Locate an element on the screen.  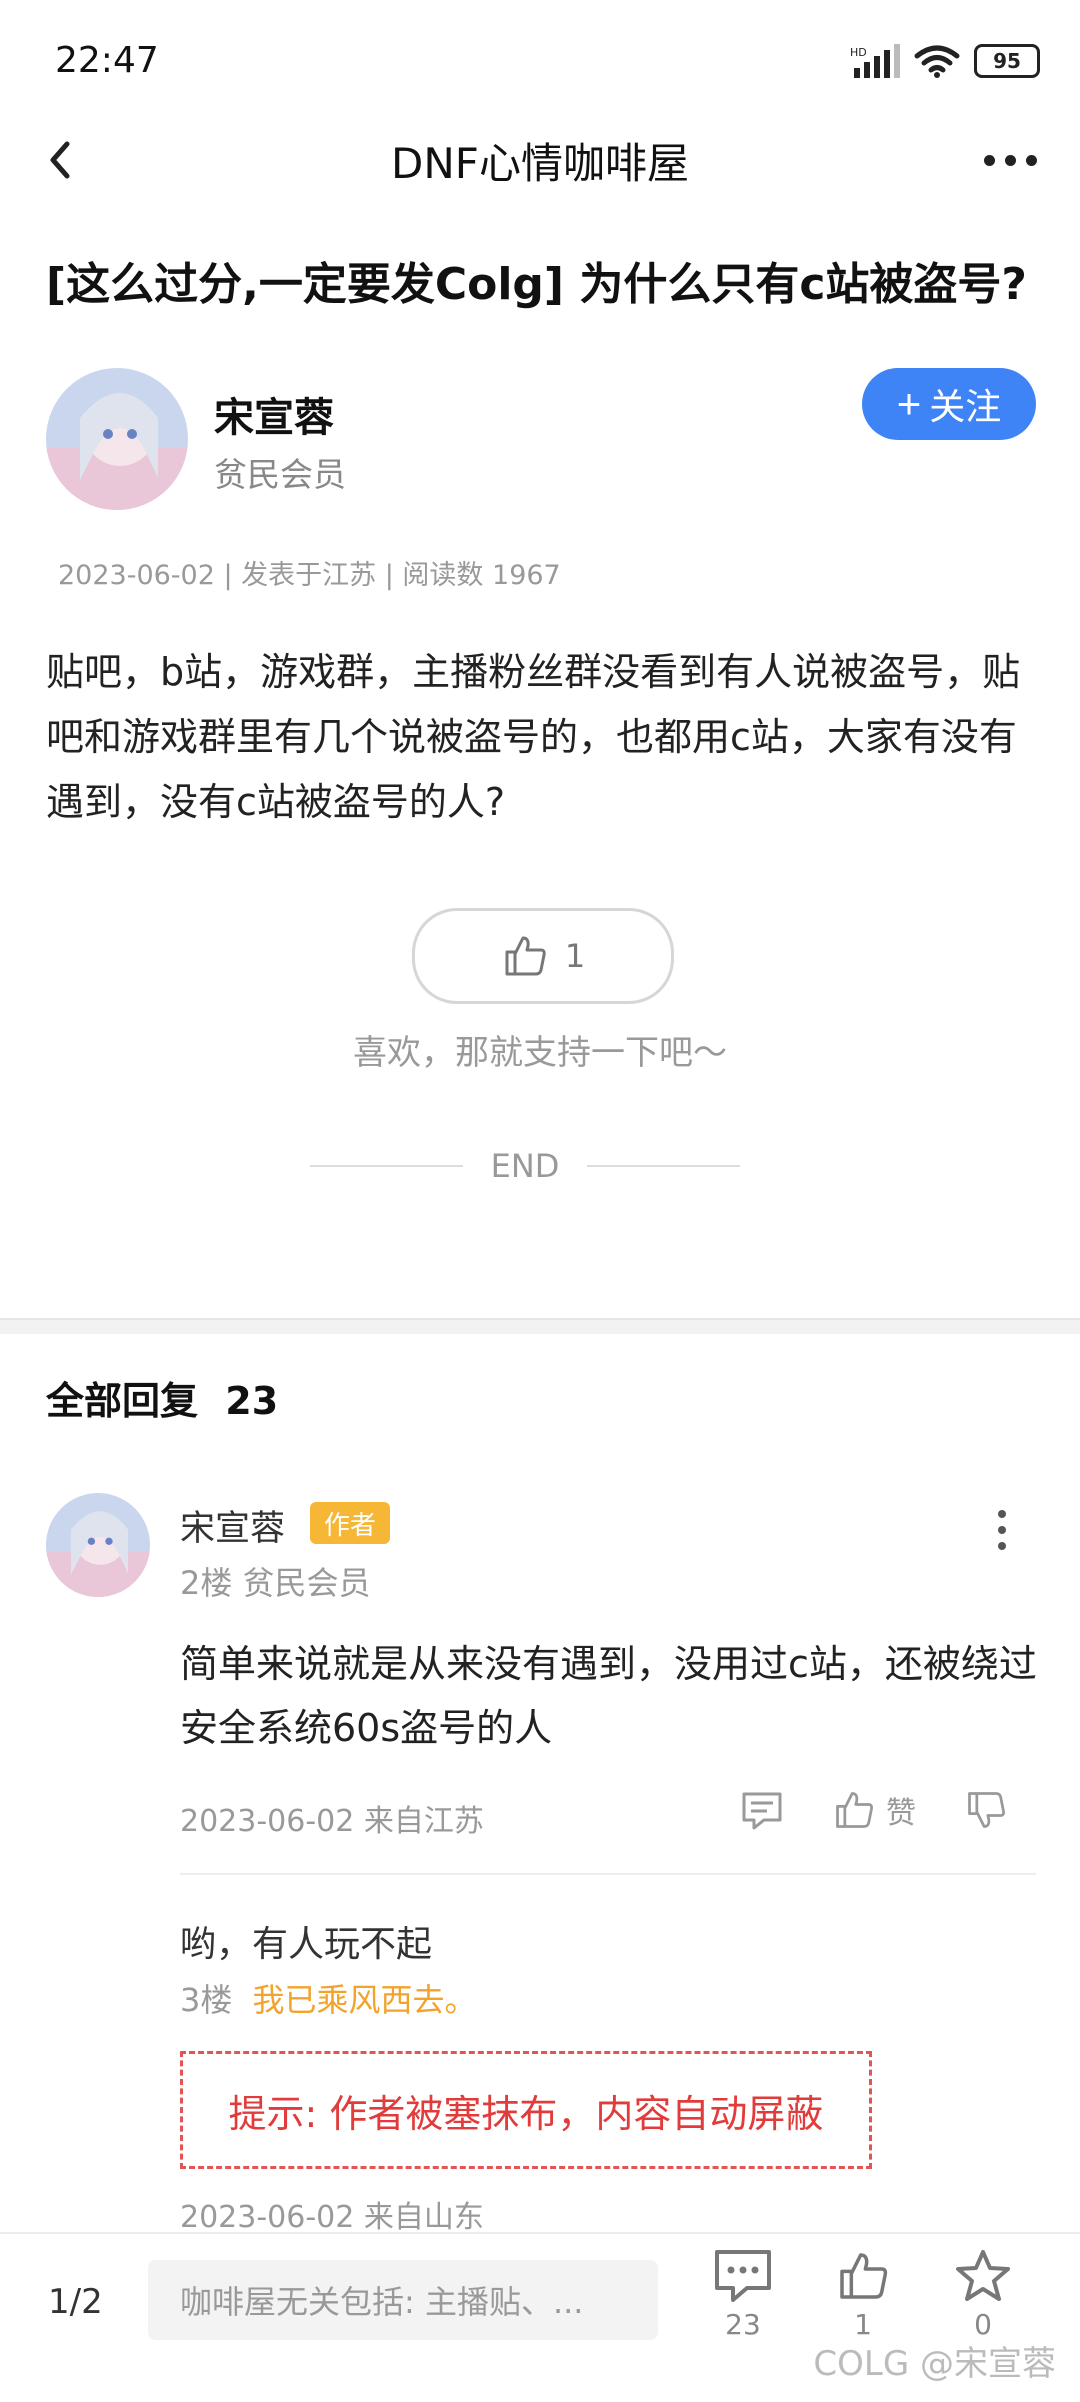
post-title: [这么过分,一定要发Colg] 为什么只有c站被盗号? is located at coordinates (536, 284).